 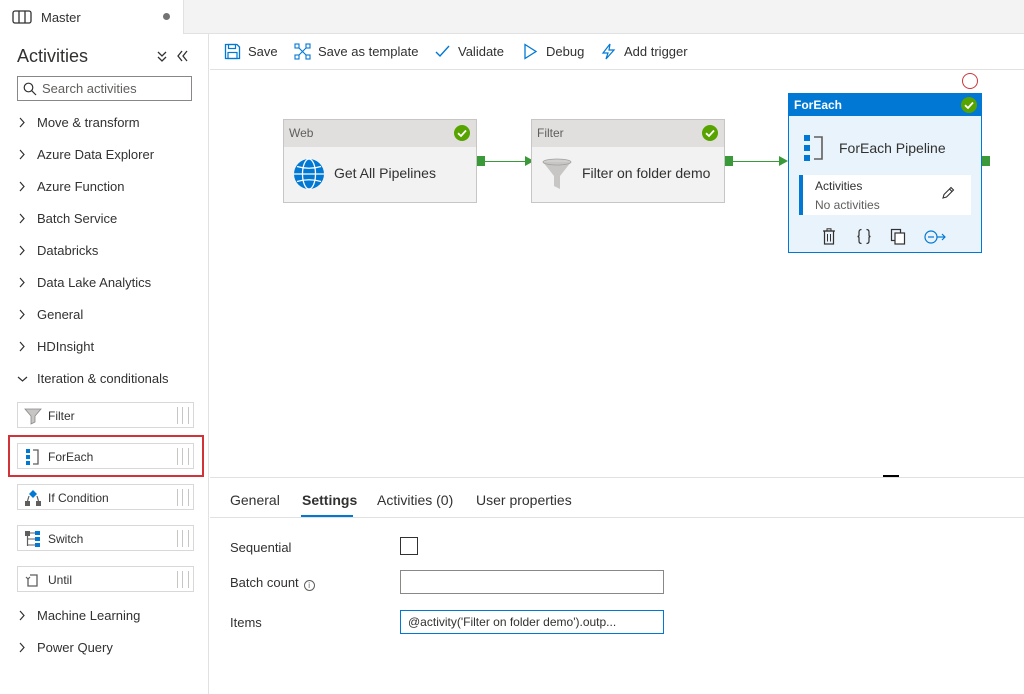 I want to click on sequential-label: Sequential, so click(x=261, y=547).